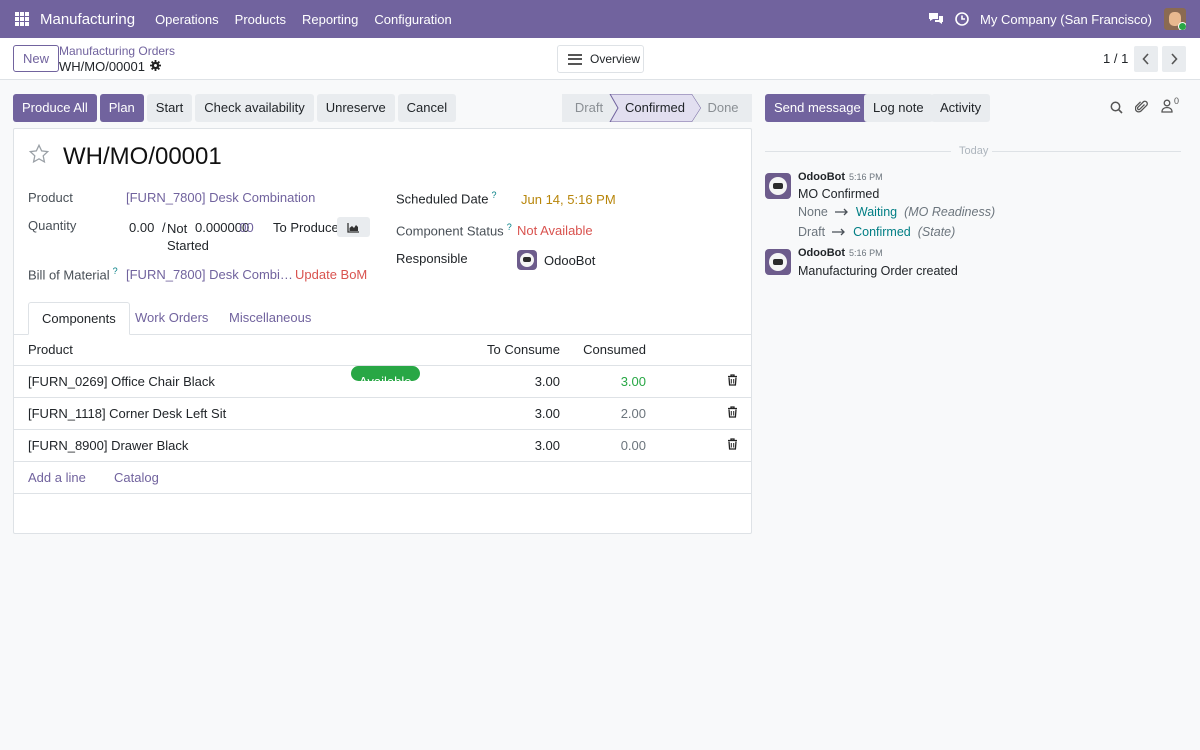 Image resolution: width=1200 pixels, height=750 pixels. What do you see at coordinates (246, 227) in the screenshot?
I see `quantity-total-suffix: 00` at bounding box center [246, 227].